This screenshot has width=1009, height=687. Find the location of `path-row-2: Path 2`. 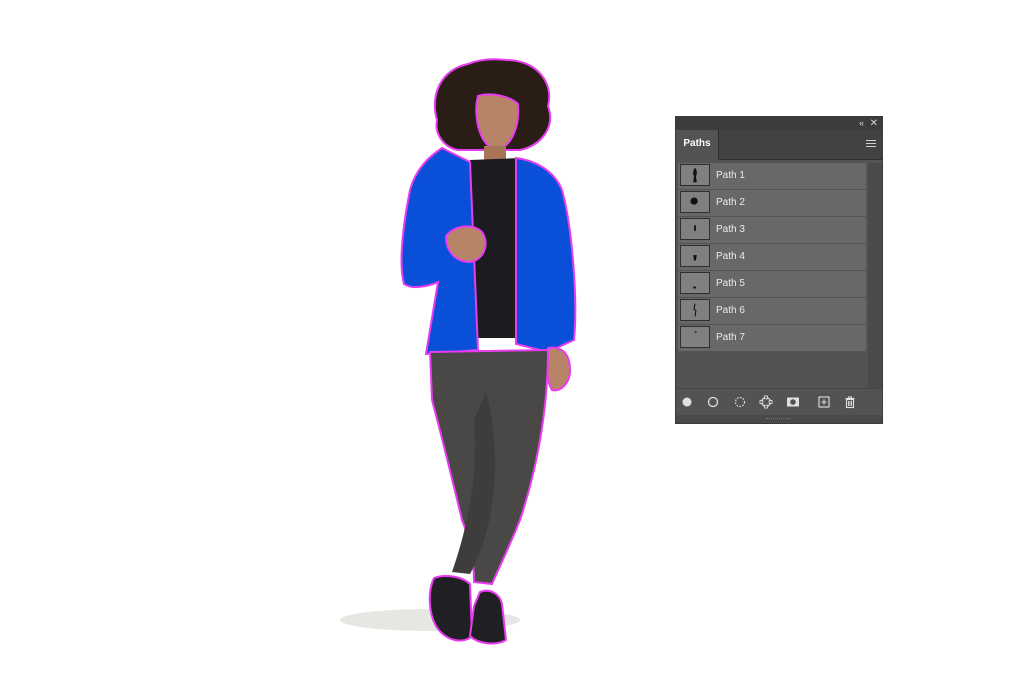

path-row-2: Path 2 is located at coordinates (772, 203).